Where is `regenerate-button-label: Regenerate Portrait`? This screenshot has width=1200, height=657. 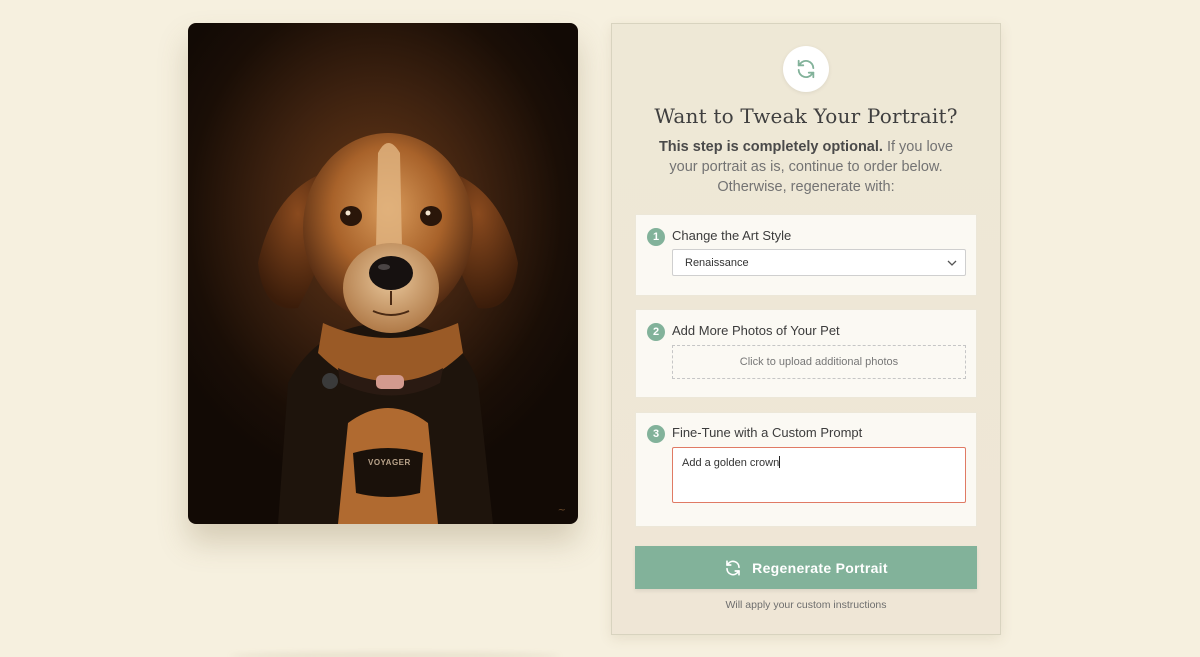 regenerate-button-label: Regenerate Portrait is located at coordinates (820, 567).